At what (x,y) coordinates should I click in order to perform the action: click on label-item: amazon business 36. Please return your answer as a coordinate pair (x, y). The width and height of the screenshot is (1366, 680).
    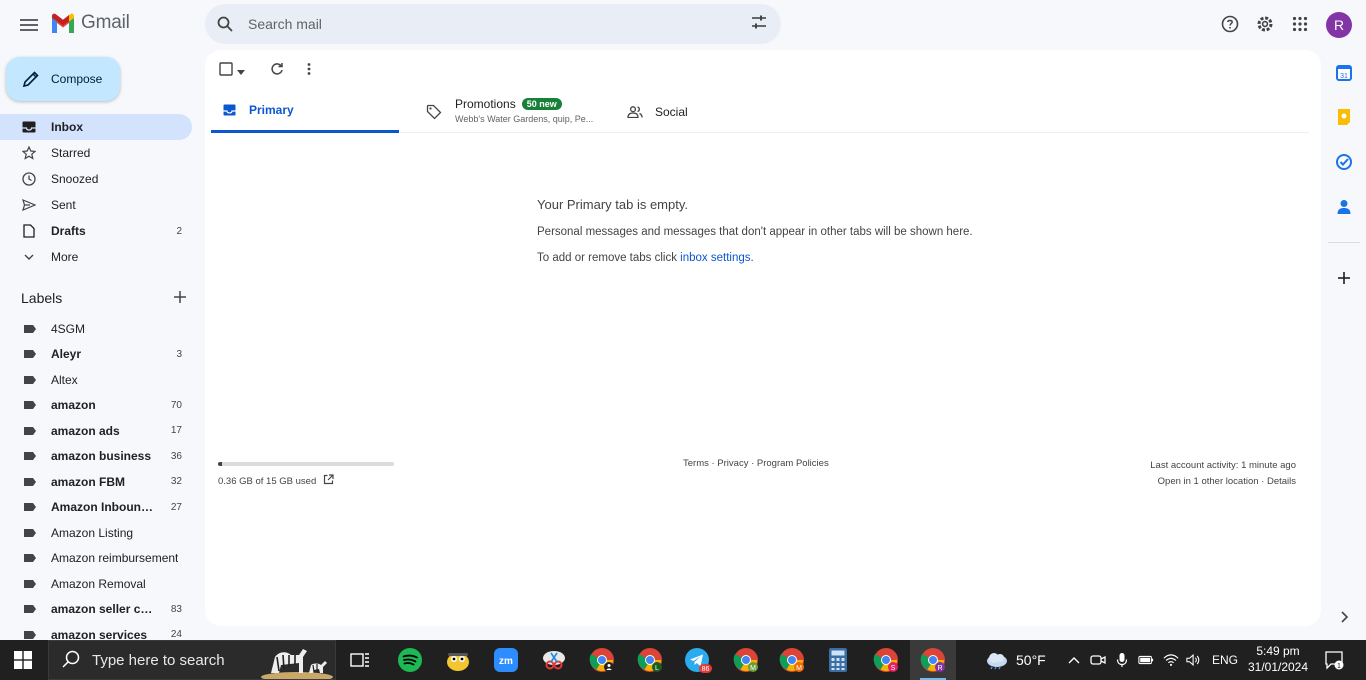
    Looking at the image, I should click on (96, 457).